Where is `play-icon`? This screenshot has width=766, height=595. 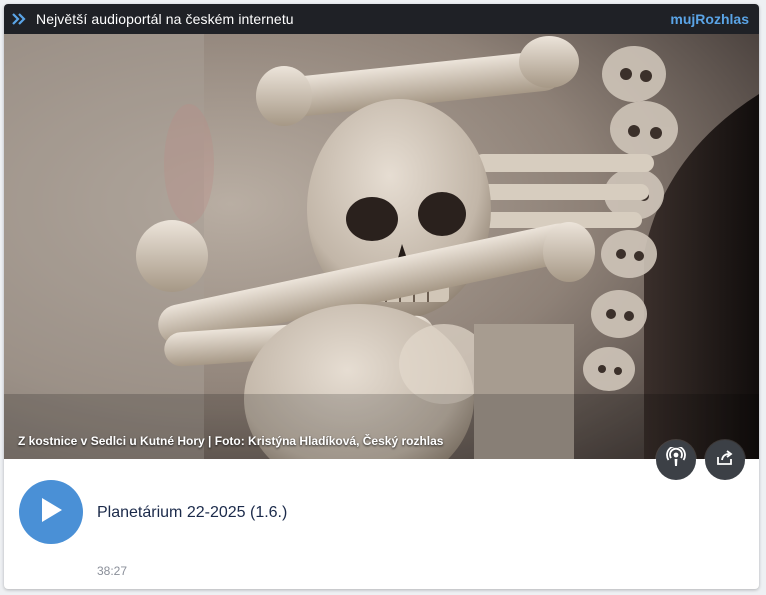 play-icon is located at coordinates (51, 512).